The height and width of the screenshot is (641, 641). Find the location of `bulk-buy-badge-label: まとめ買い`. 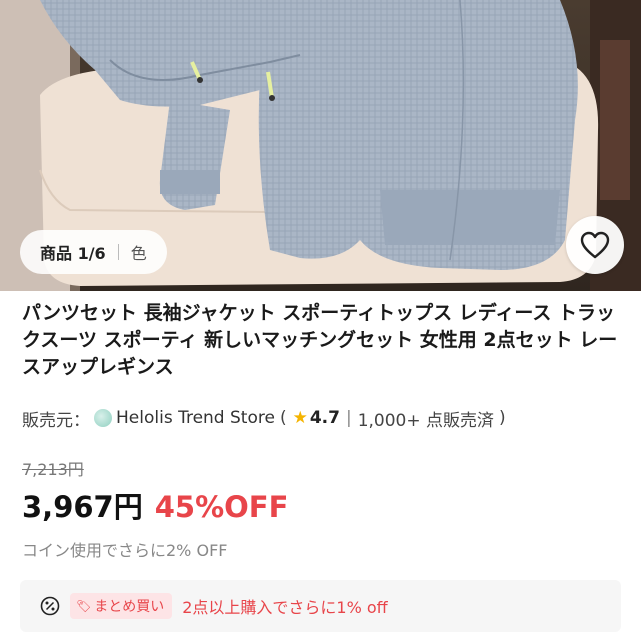

bulk-buy-badge-label: まとめ買い is located at coordinates (129, 607).